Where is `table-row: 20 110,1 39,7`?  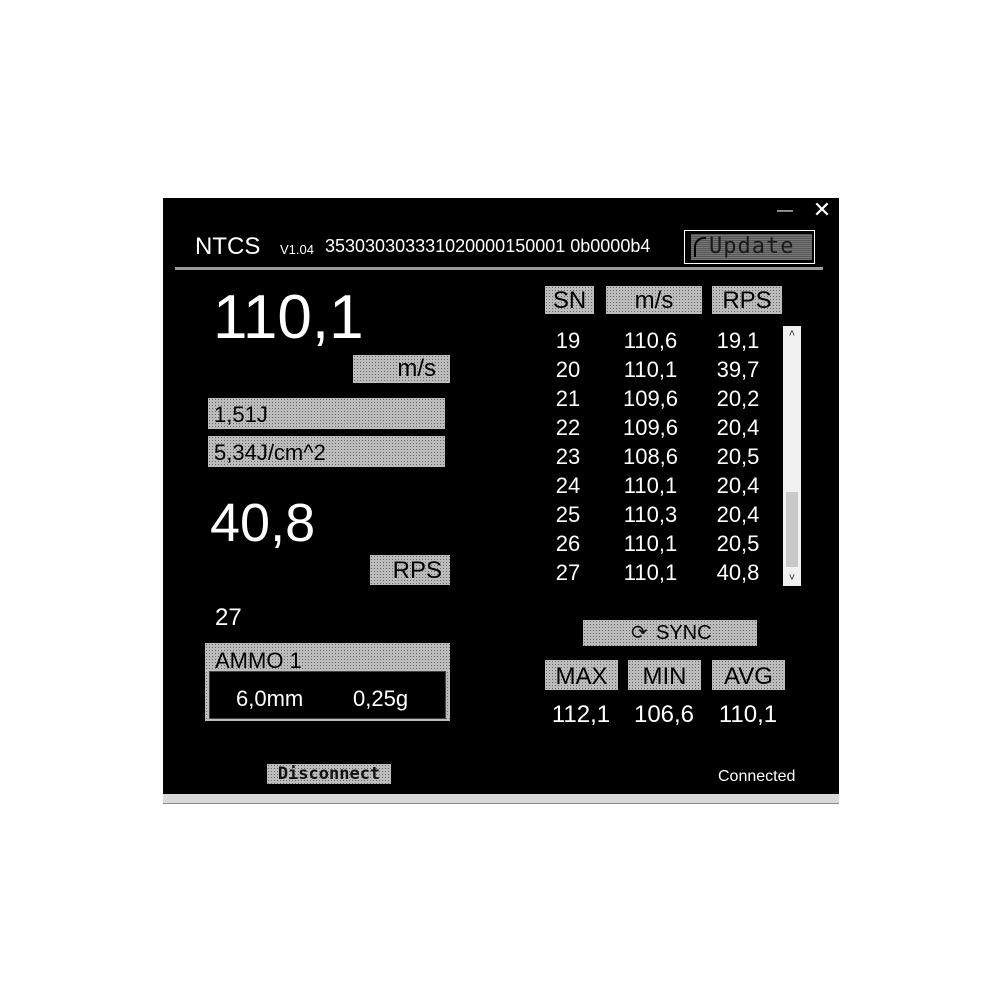 table-row: 20 110,1 39,7 is located at coordinates (663, 369).